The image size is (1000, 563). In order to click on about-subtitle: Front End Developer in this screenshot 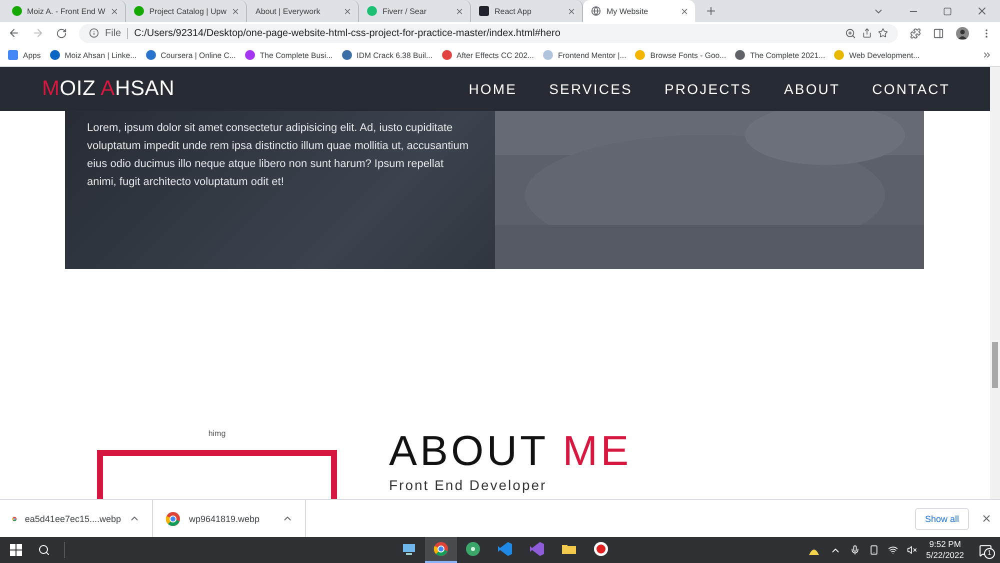, I will do `click(468, 484)`.